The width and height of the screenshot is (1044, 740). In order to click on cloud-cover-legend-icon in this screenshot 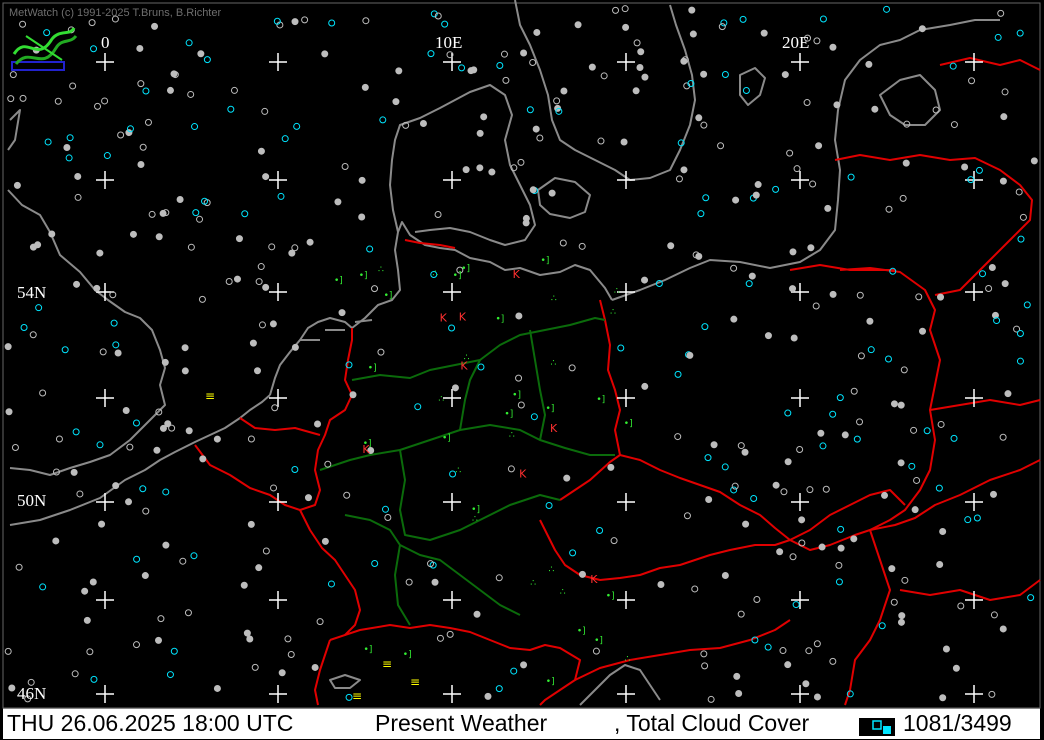, I will do `click(877, 727)`.